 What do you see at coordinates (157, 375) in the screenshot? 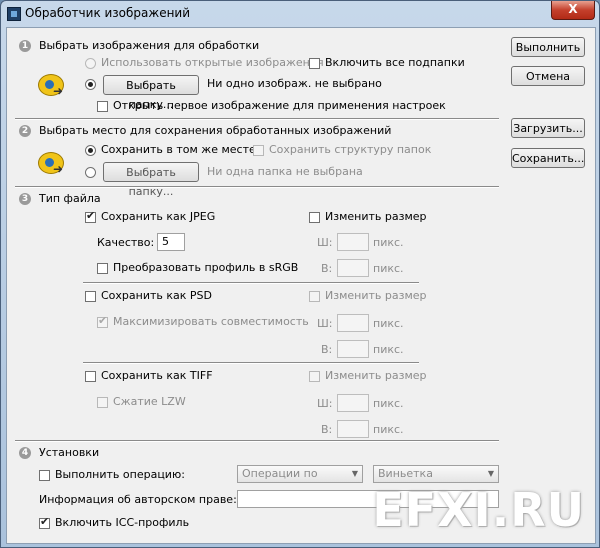
I see `save-tiff-label: Сохранить как TIFF` at bounding box center [157, 375].